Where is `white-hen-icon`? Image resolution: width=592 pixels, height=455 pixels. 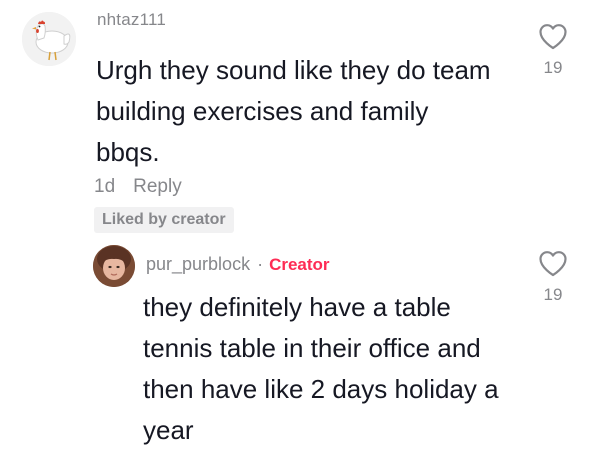 white-hen-icon is located at coordinates (49, 39).